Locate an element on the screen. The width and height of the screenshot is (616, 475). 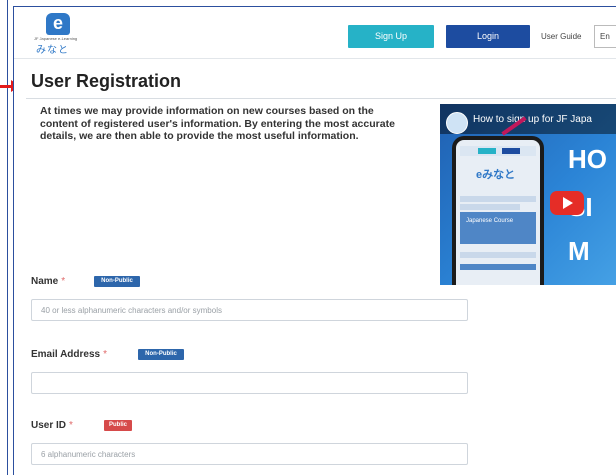
user-id-input is located at coordinates (249, 454).